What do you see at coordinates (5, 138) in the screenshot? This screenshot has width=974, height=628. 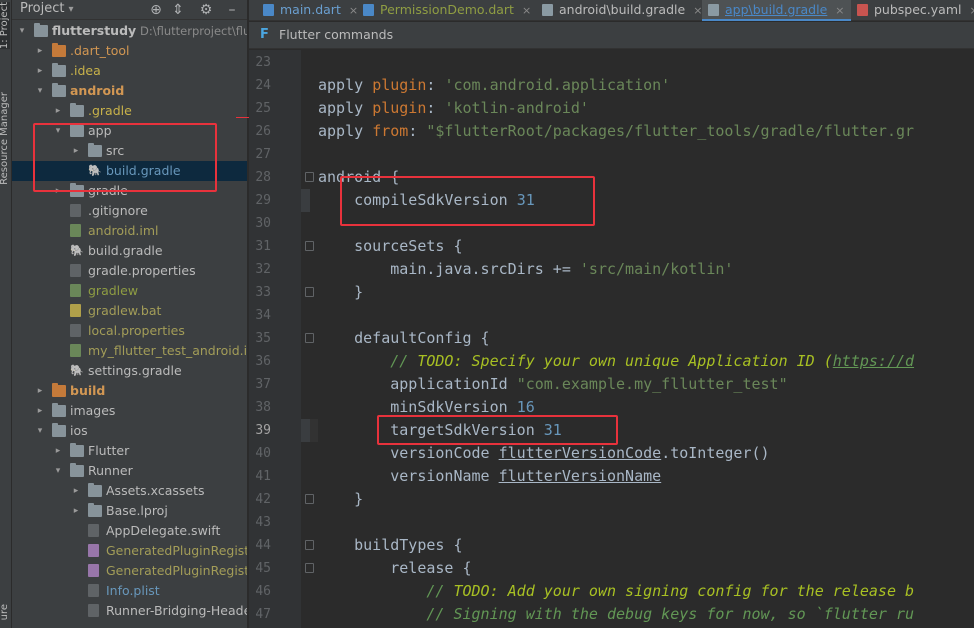 I see `resource-manager-tool-tab: Resource Manager` at bounding box center [5, 138].